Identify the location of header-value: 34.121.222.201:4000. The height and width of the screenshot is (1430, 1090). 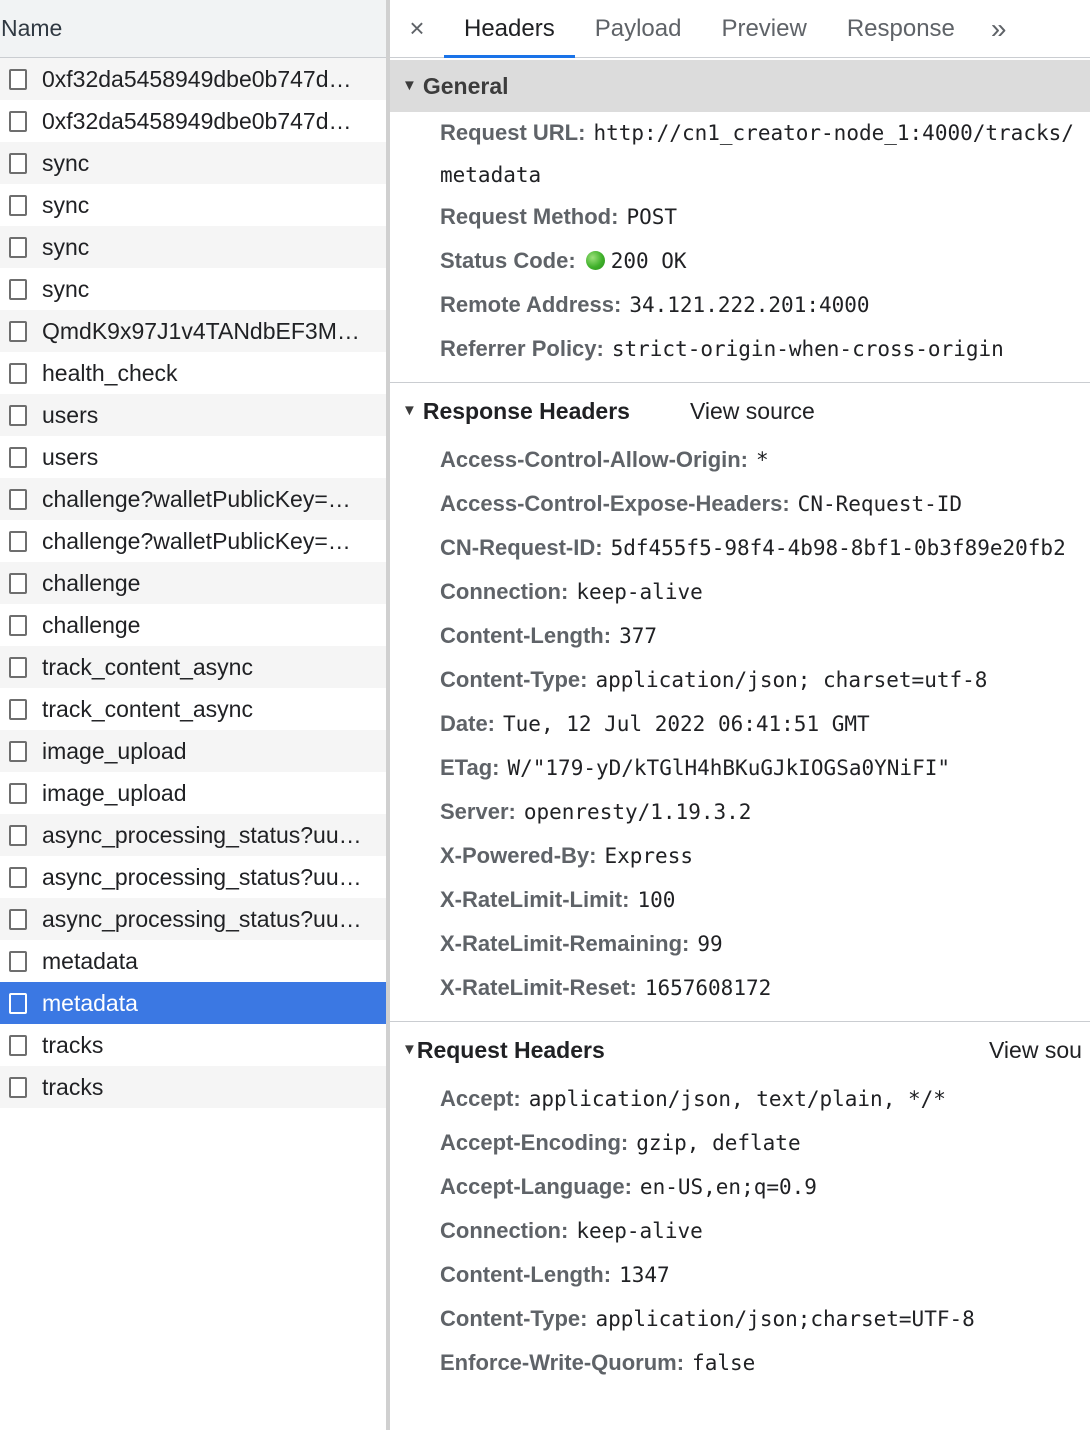
(749, 305).